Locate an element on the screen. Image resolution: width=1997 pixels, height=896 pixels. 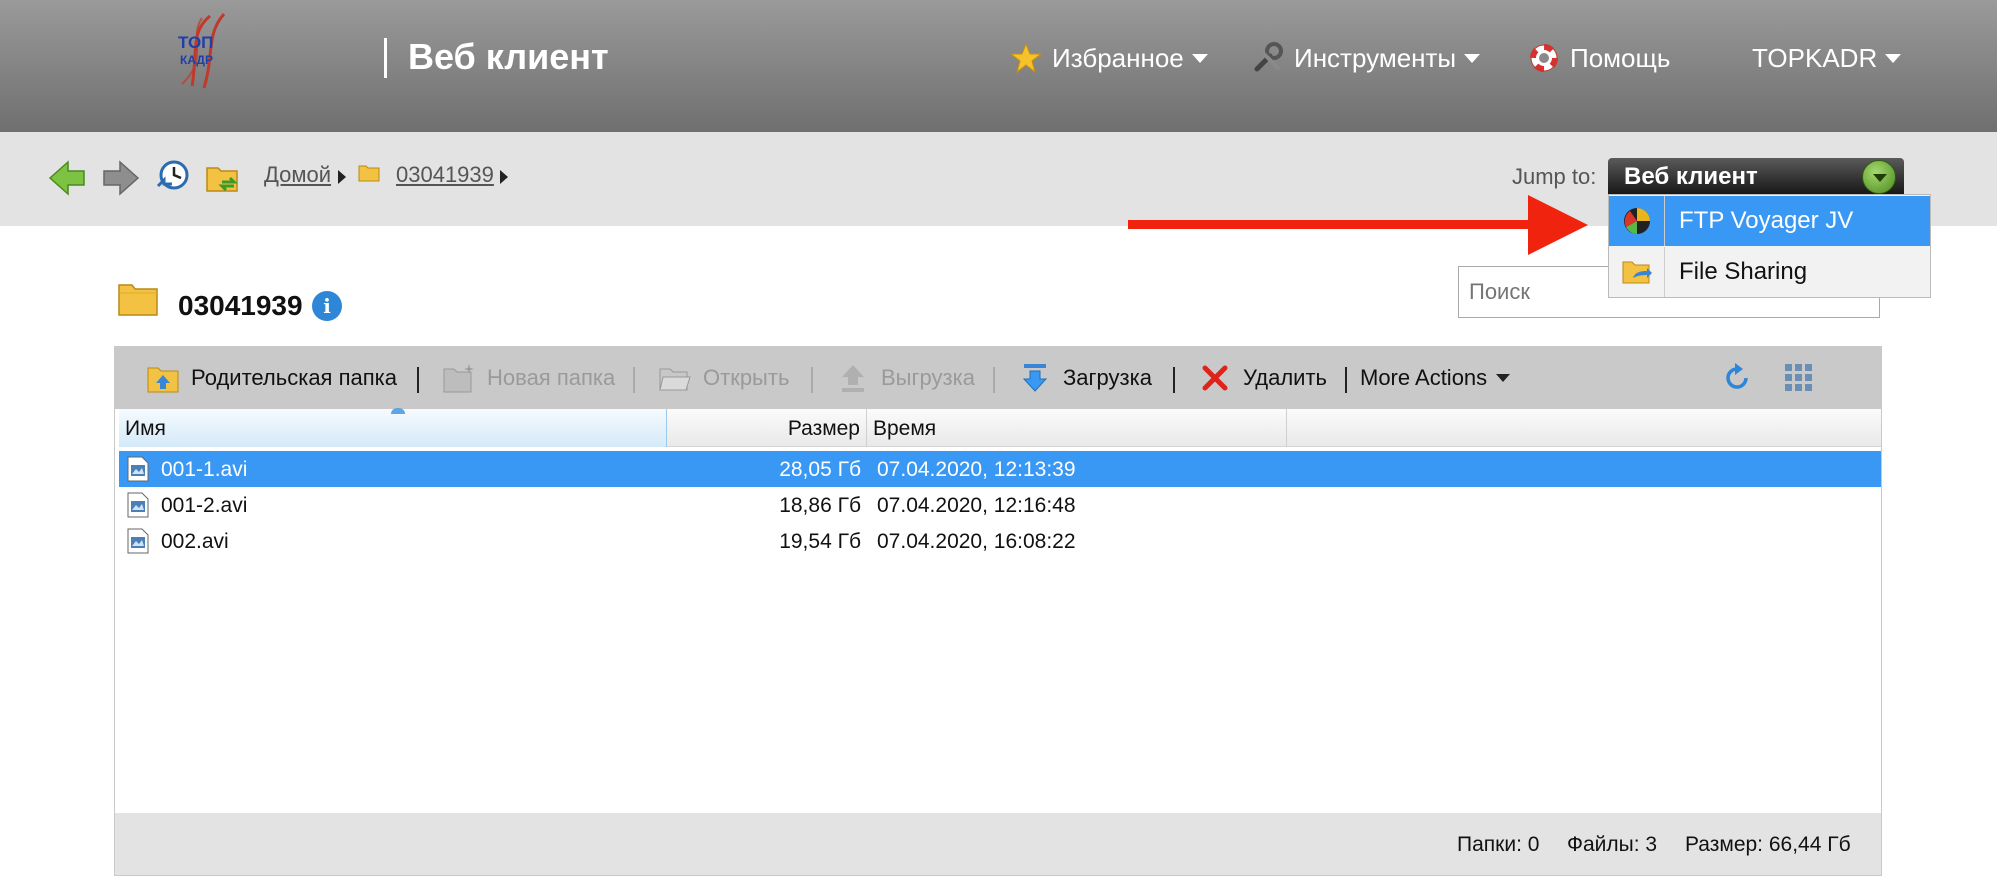
jump-option-ftp-voyager: FTP Voyager JV is located at coordinates (1769, 221).